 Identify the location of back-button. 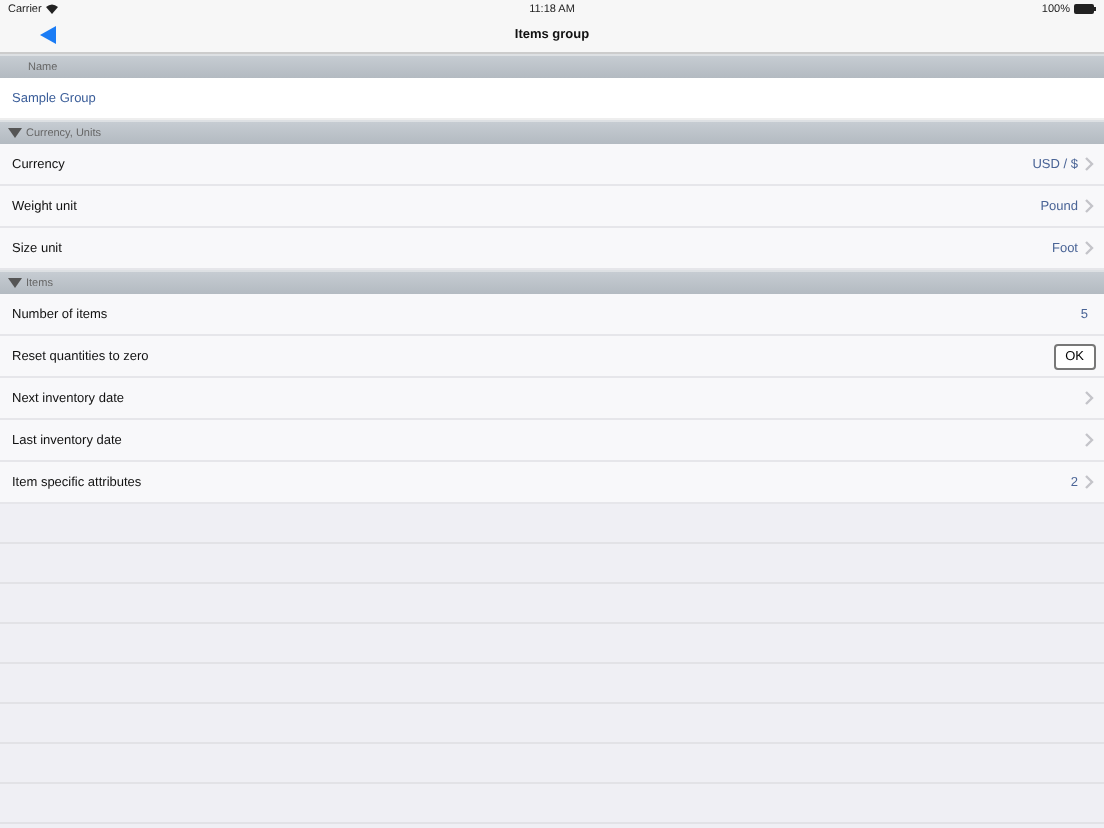
(47, 35).